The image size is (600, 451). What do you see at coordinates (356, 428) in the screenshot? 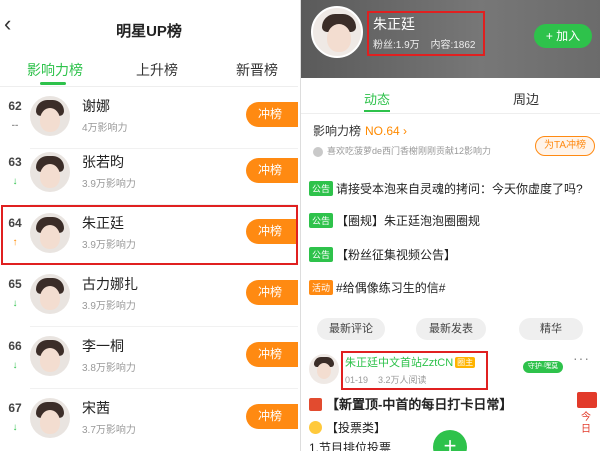
I see `vote-heading: 【投票类】` at bounding box center [356, 428].